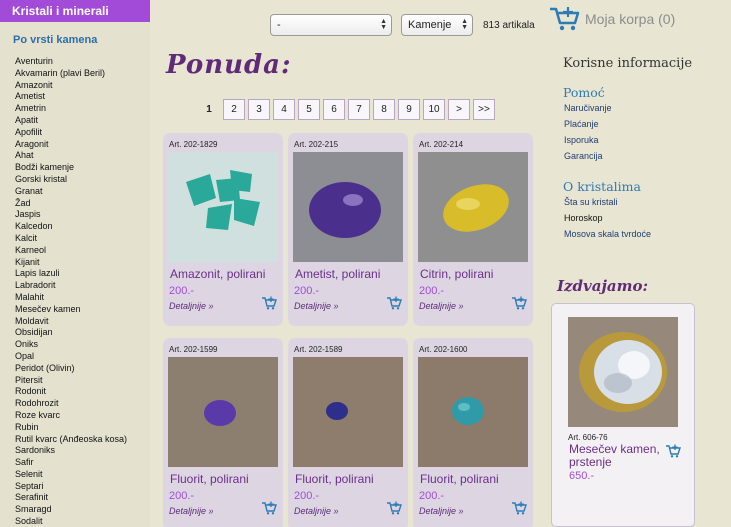 The image size is (731, 527). What do you see at coordinates (82, 333) in the screenshot?
I see `sidebar-item: Obsidijan` at bounding box center [82, 333].